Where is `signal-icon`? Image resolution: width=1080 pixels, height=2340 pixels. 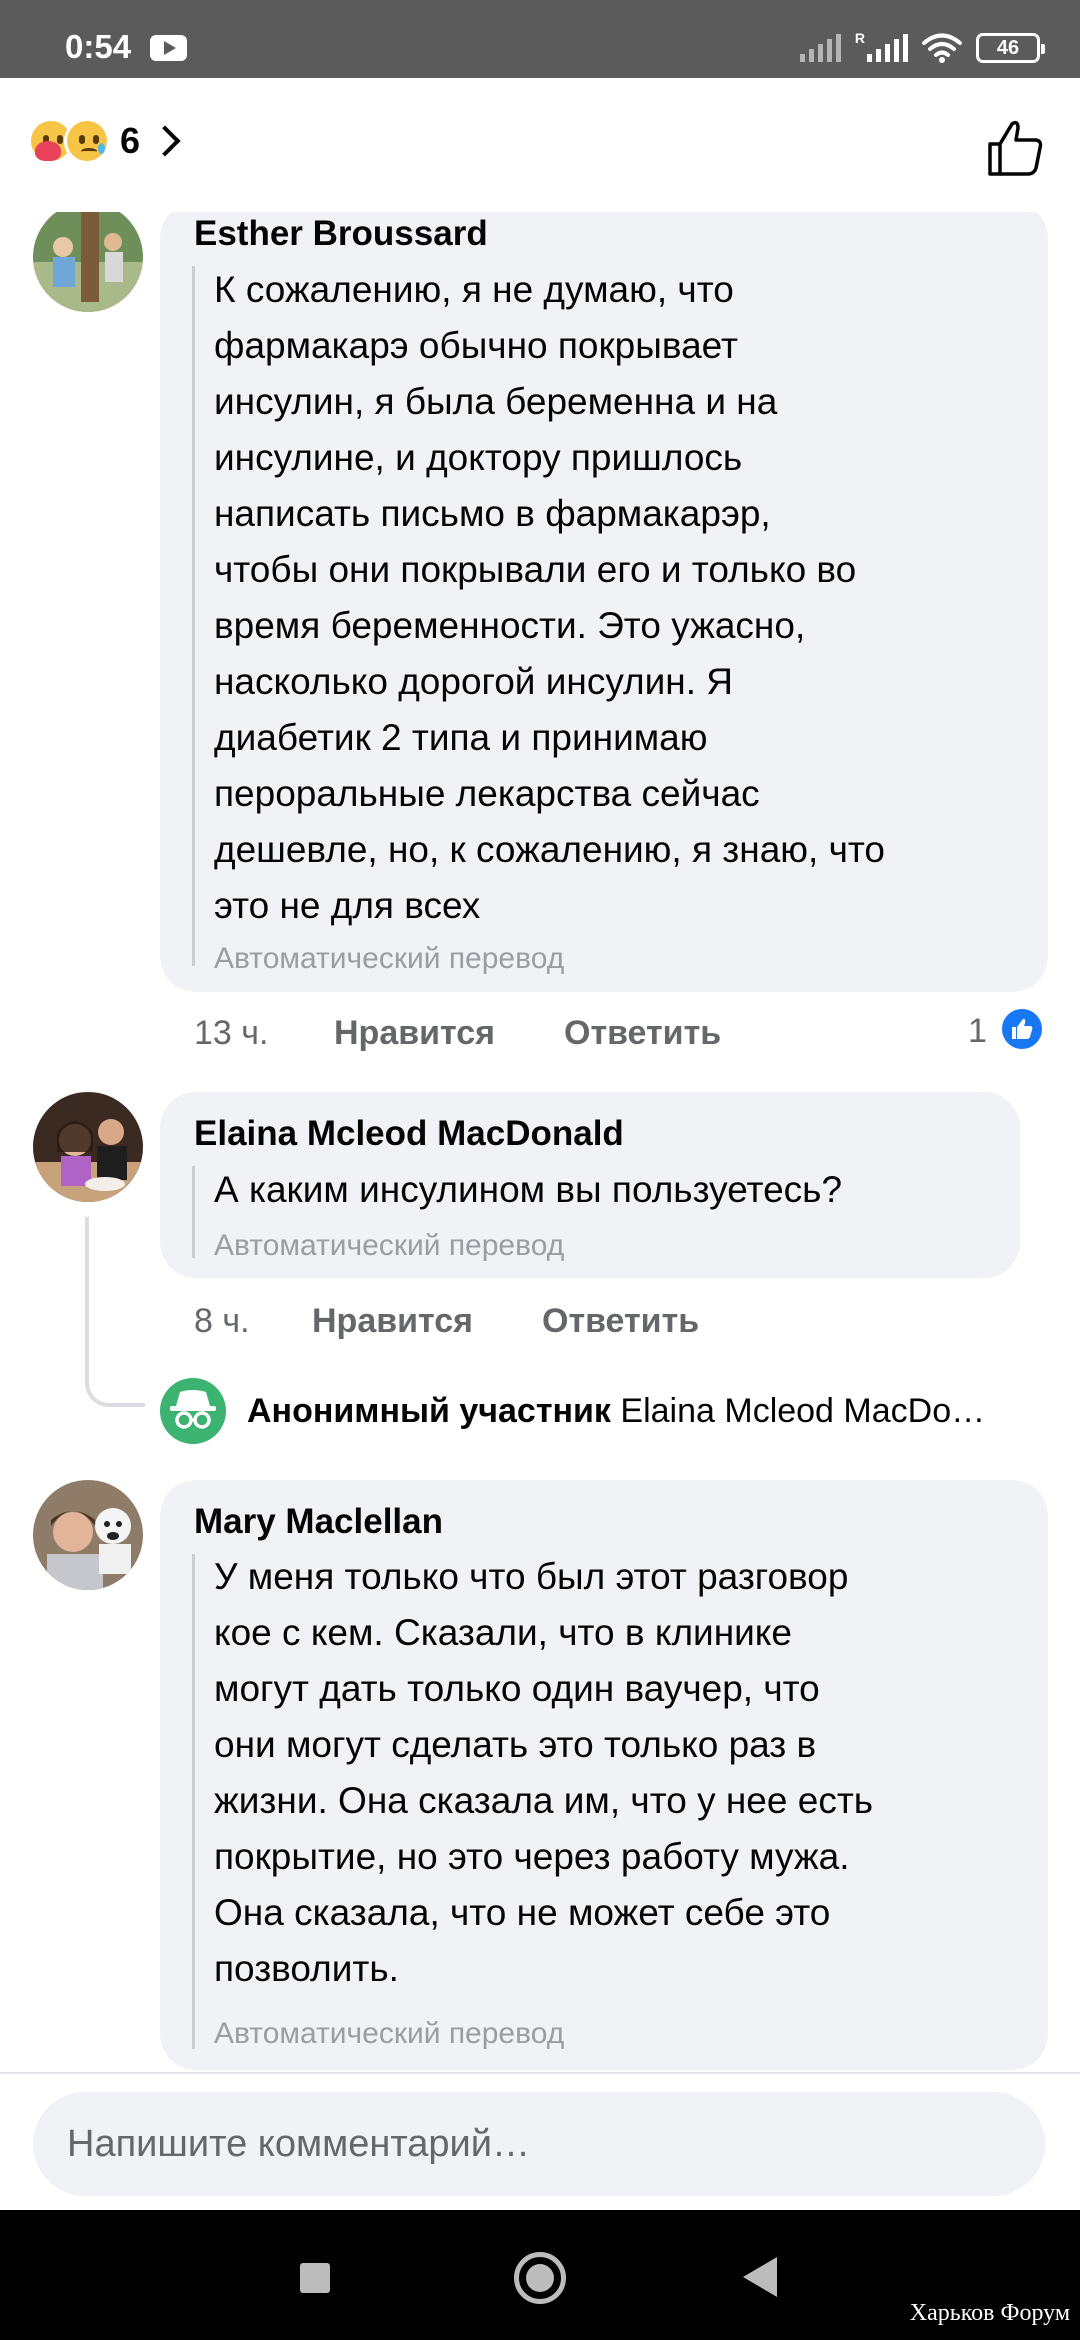
signal-icon is located at coordinates (820, 48).